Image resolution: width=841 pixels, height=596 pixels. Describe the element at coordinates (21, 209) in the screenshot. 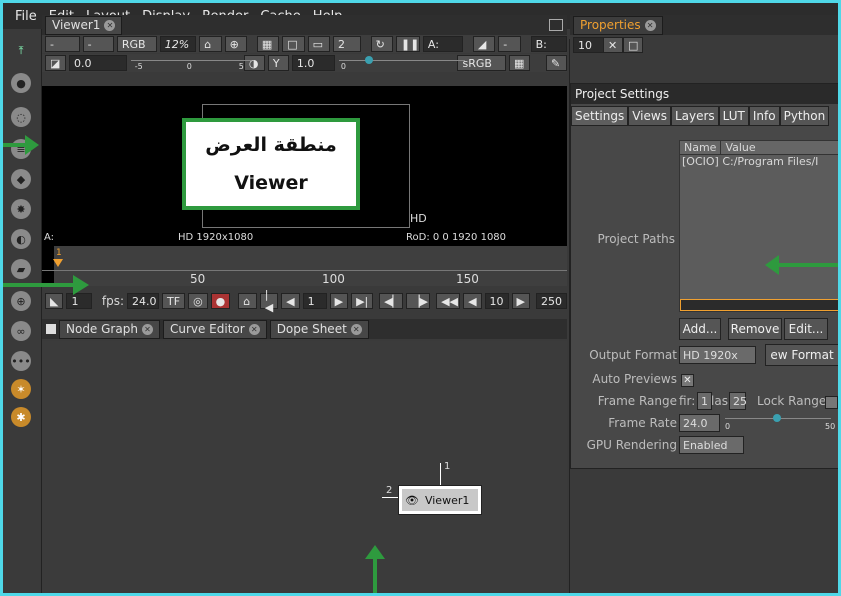

I see `filter-icon: ✸` at that location.